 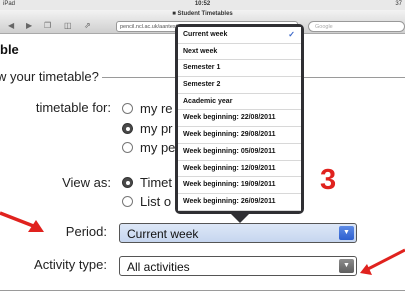 I want to click on dropdown-option-week-19-09: Week beginning: 19/09/2011, so click(x=239, y=185).